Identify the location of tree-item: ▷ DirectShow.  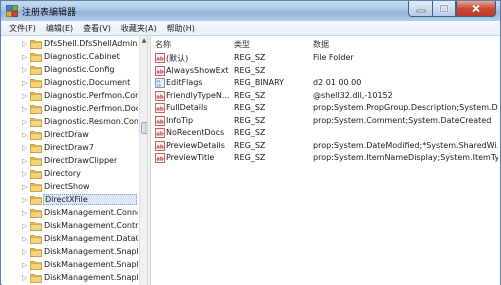
(70, 187).